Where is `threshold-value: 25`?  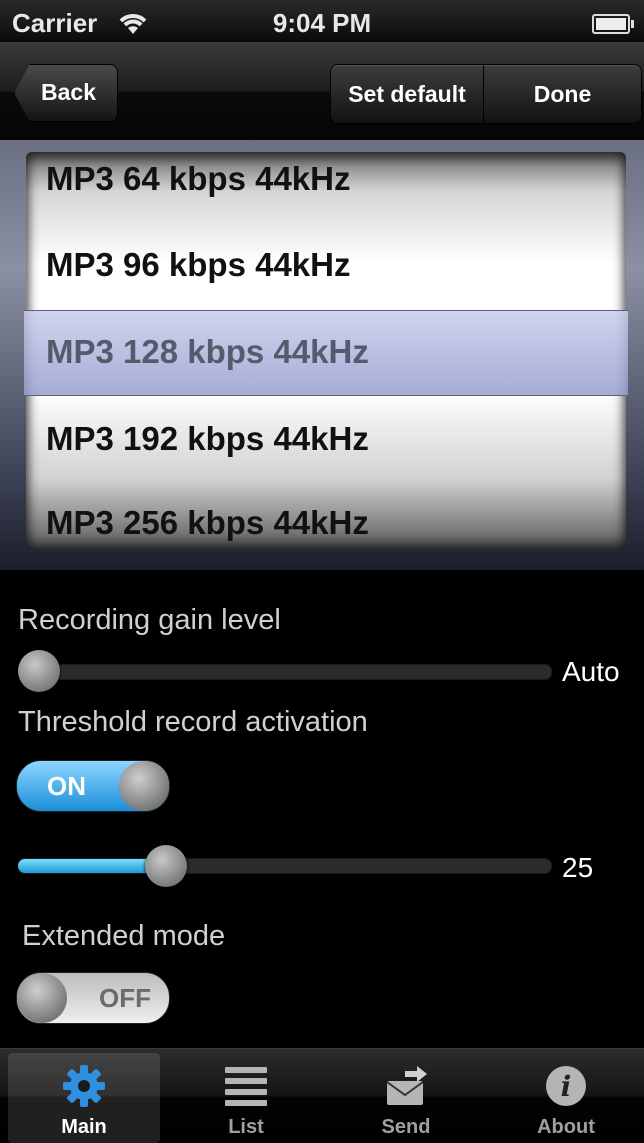
threshold-value: 25 is located at coordinates (578, 867).